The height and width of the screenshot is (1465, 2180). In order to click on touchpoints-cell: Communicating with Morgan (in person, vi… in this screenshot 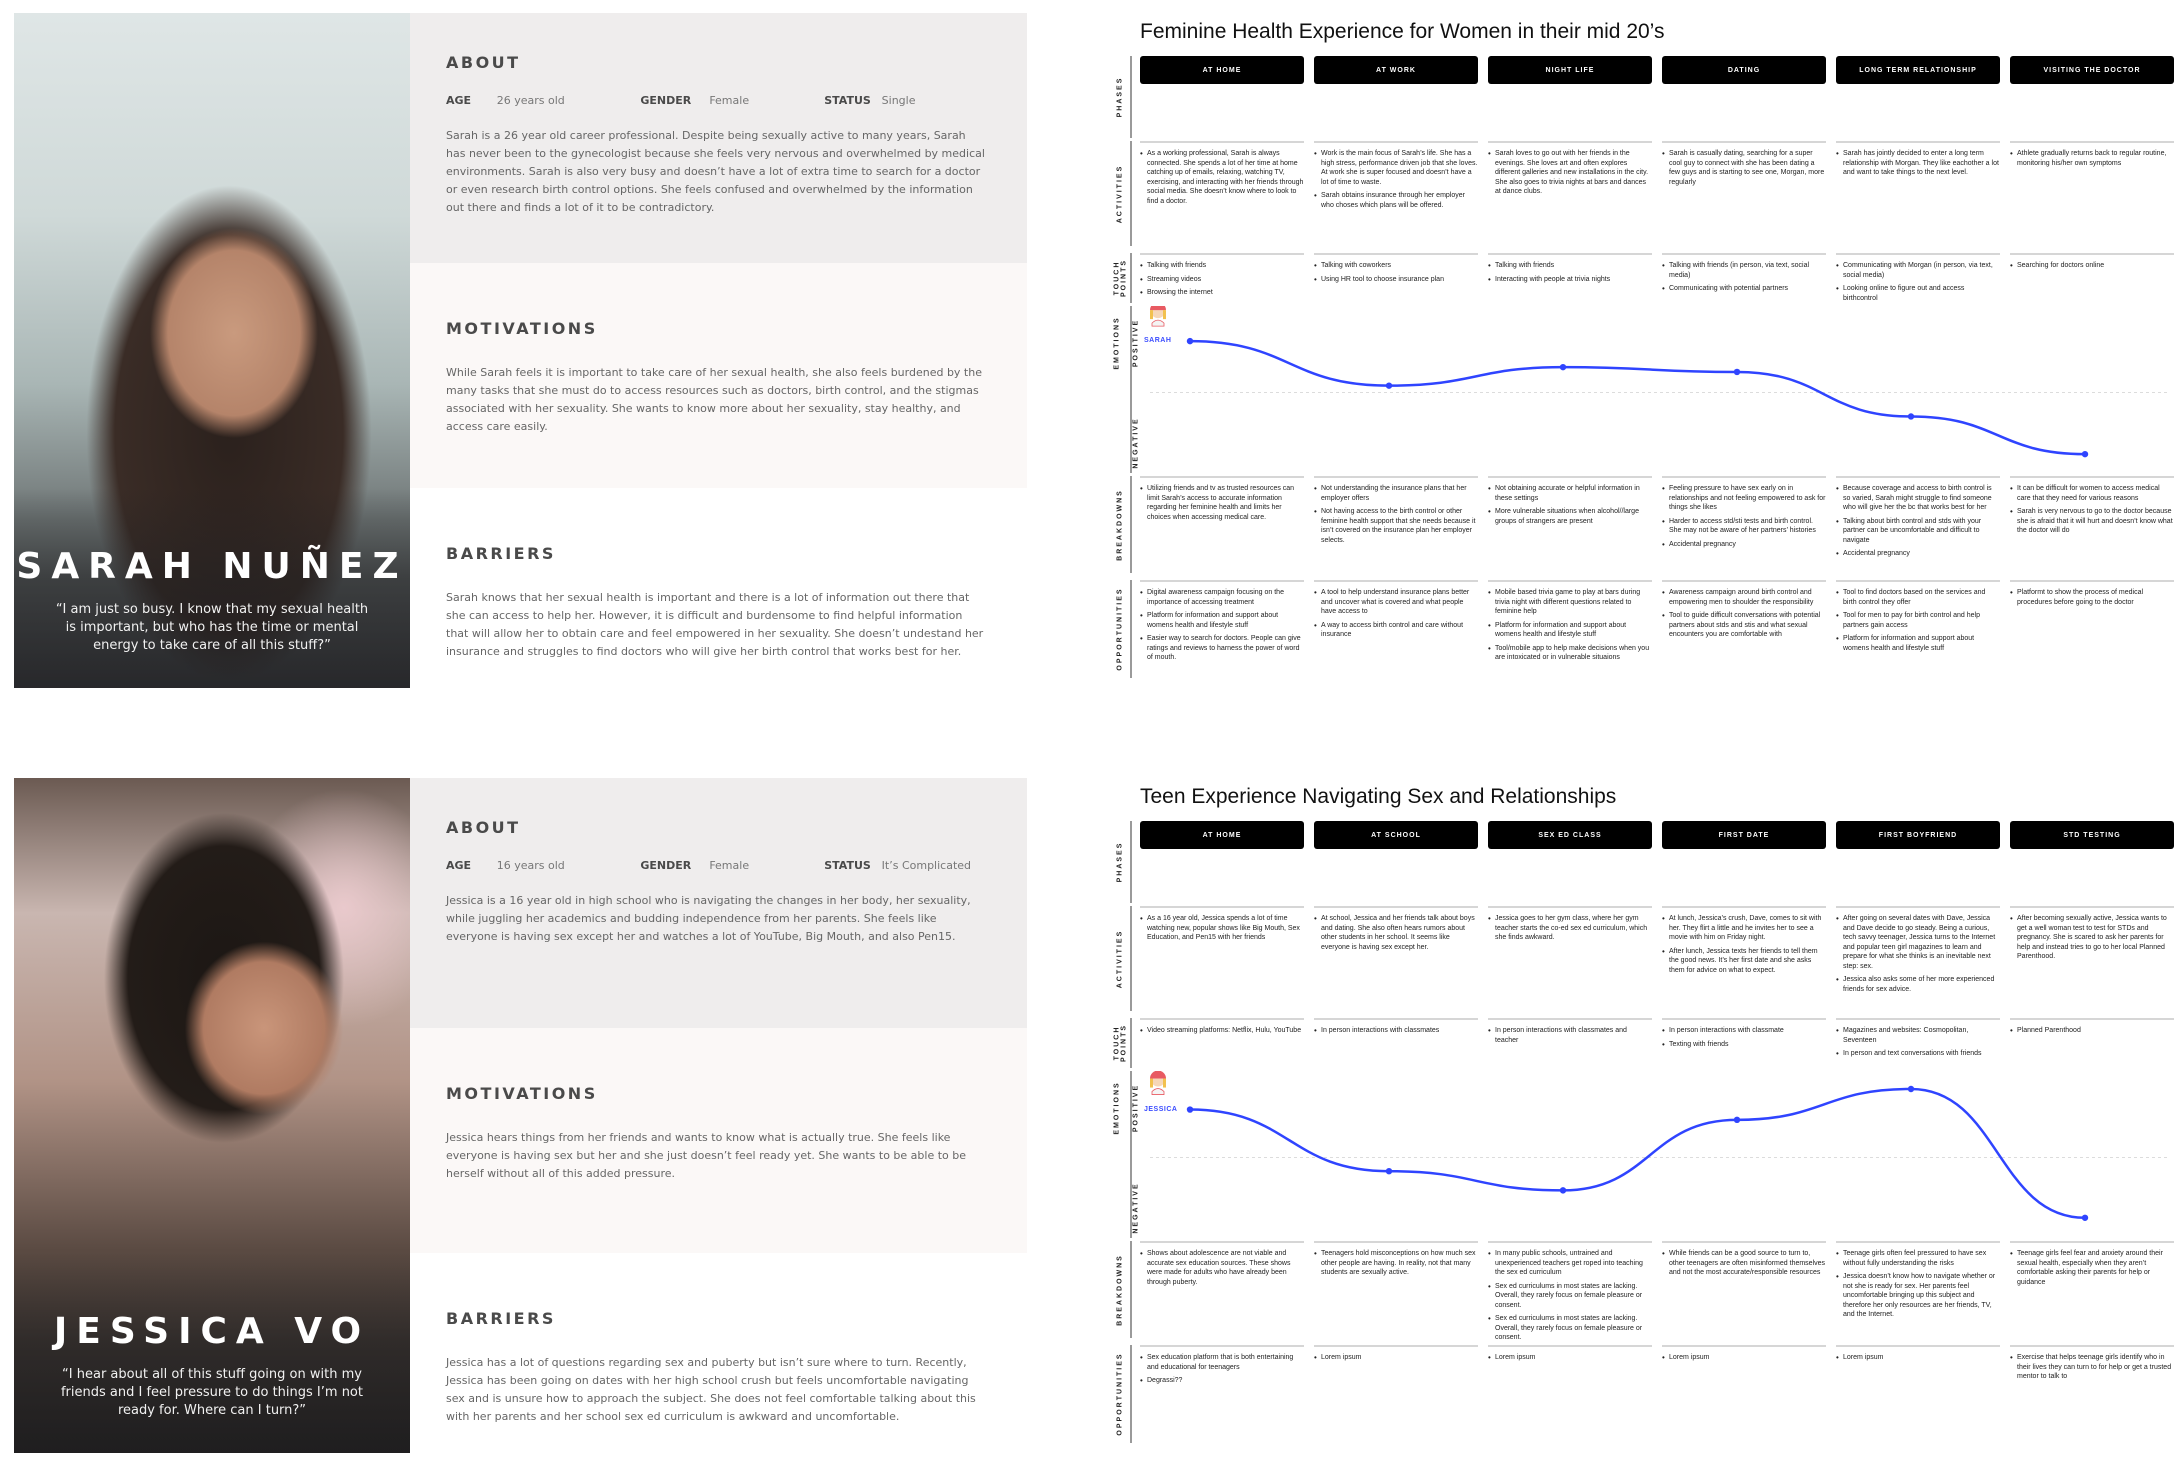, I will do `click(1918, 278)`.